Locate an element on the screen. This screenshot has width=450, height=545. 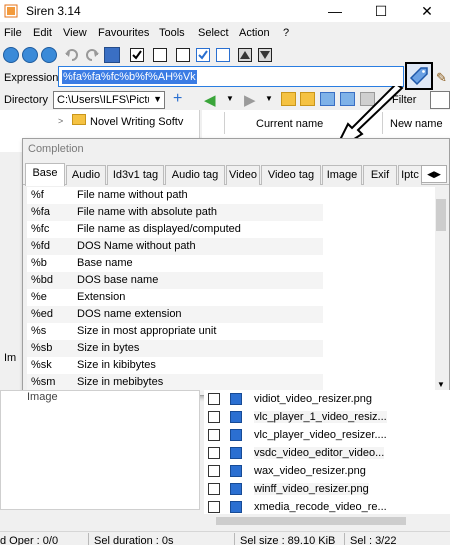
menu-favourites: Favourites is located at coordinates (123, 33).